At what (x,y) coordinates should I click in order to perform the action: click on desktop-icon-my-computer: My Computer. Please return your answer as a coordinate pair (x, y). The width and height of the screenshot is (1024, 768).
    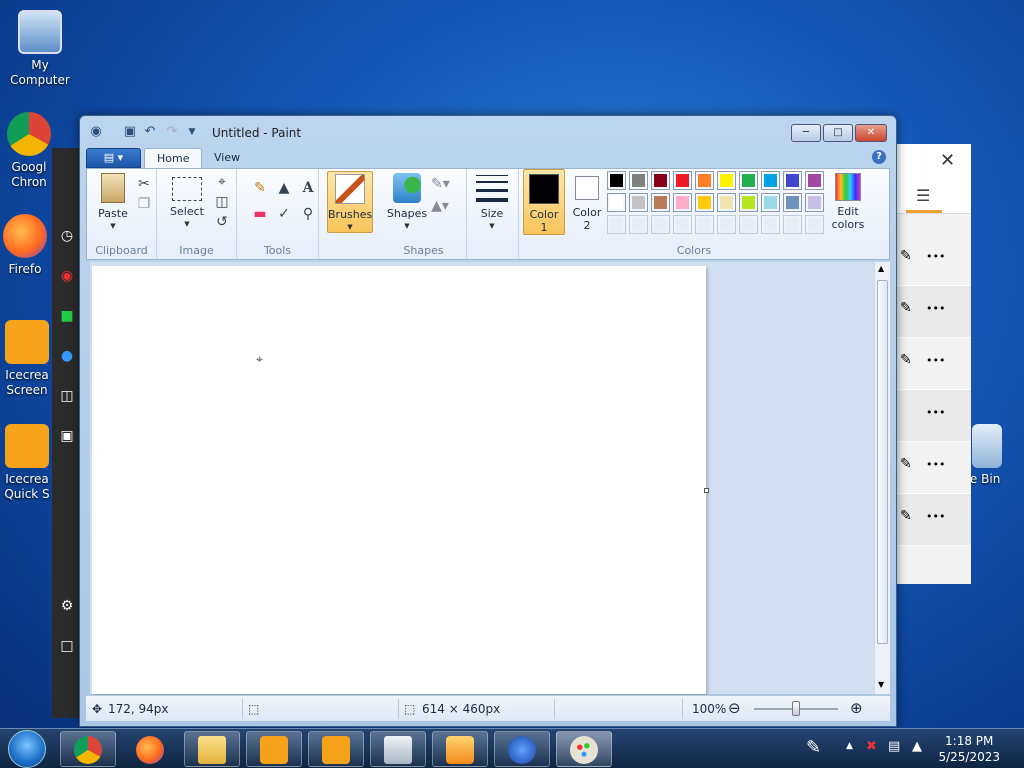
    Looking at the image, I should click on (40, 49).